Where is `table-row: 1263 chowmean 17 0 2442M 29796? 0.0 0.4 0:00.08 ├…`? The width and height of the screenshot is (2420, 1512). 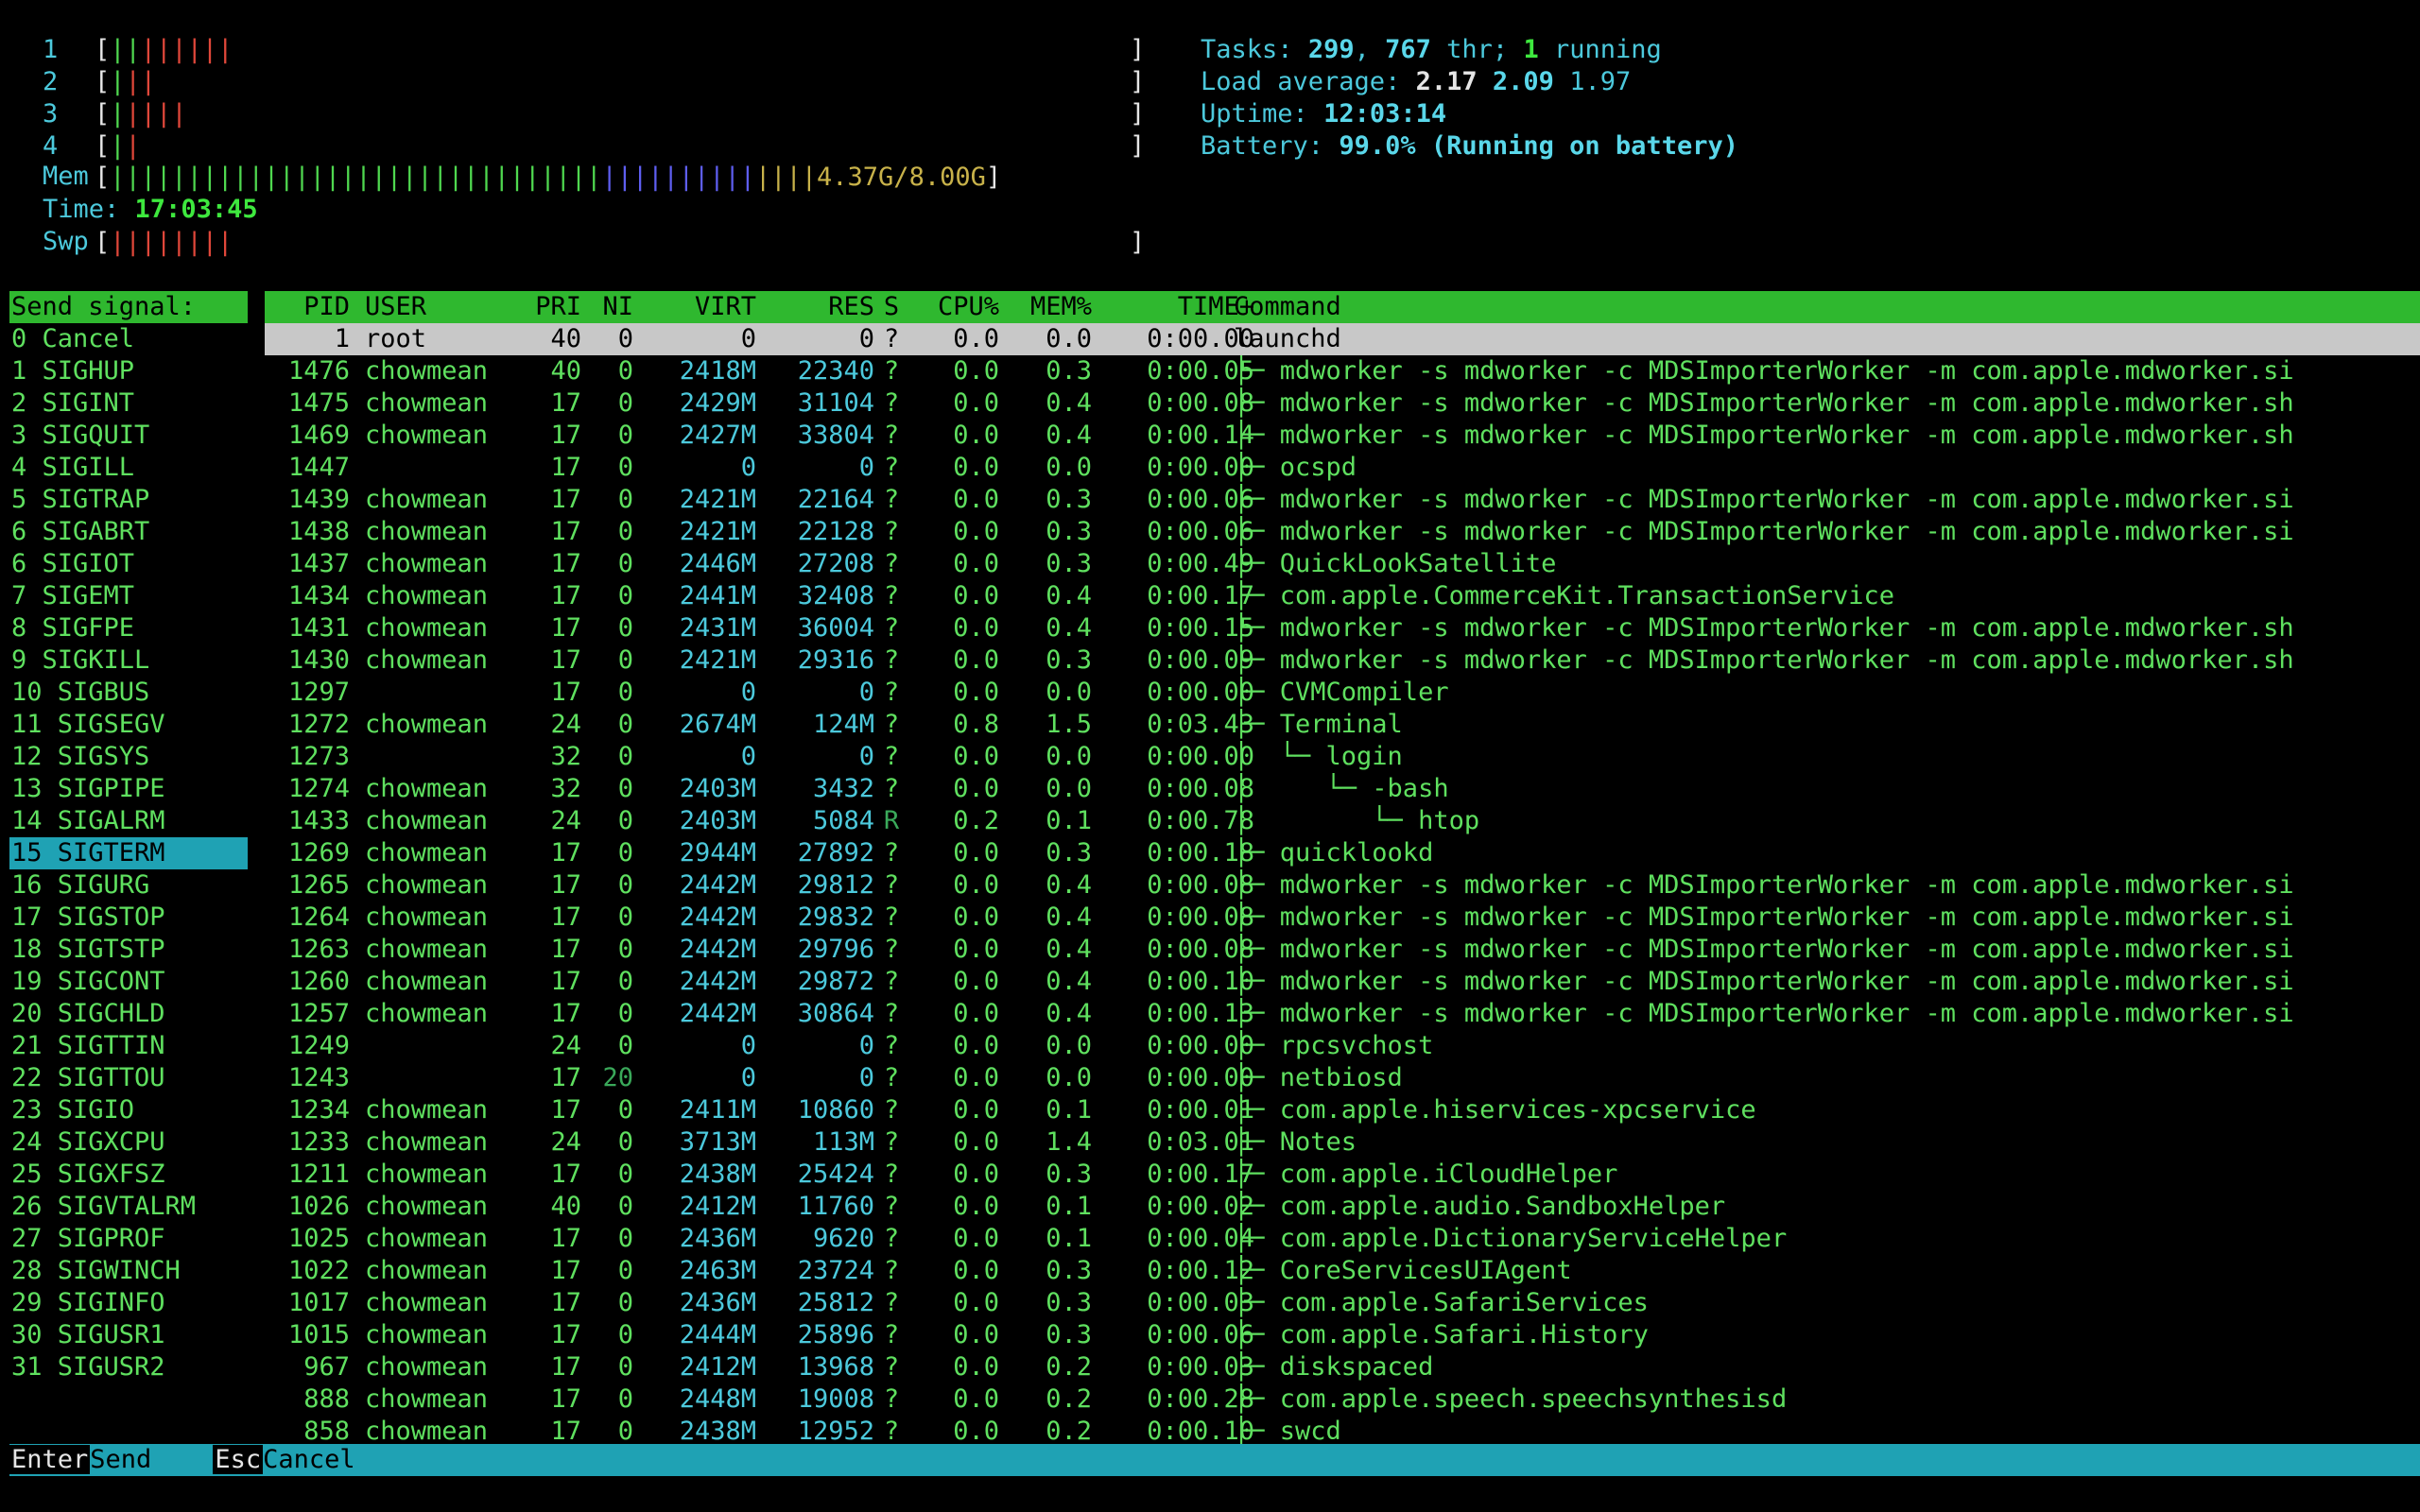
table-row: 1263 chowmean 17 0 2442M 29796? 0.0 0.4 0:00.08 ├… is located at coordinates (1342, 950).